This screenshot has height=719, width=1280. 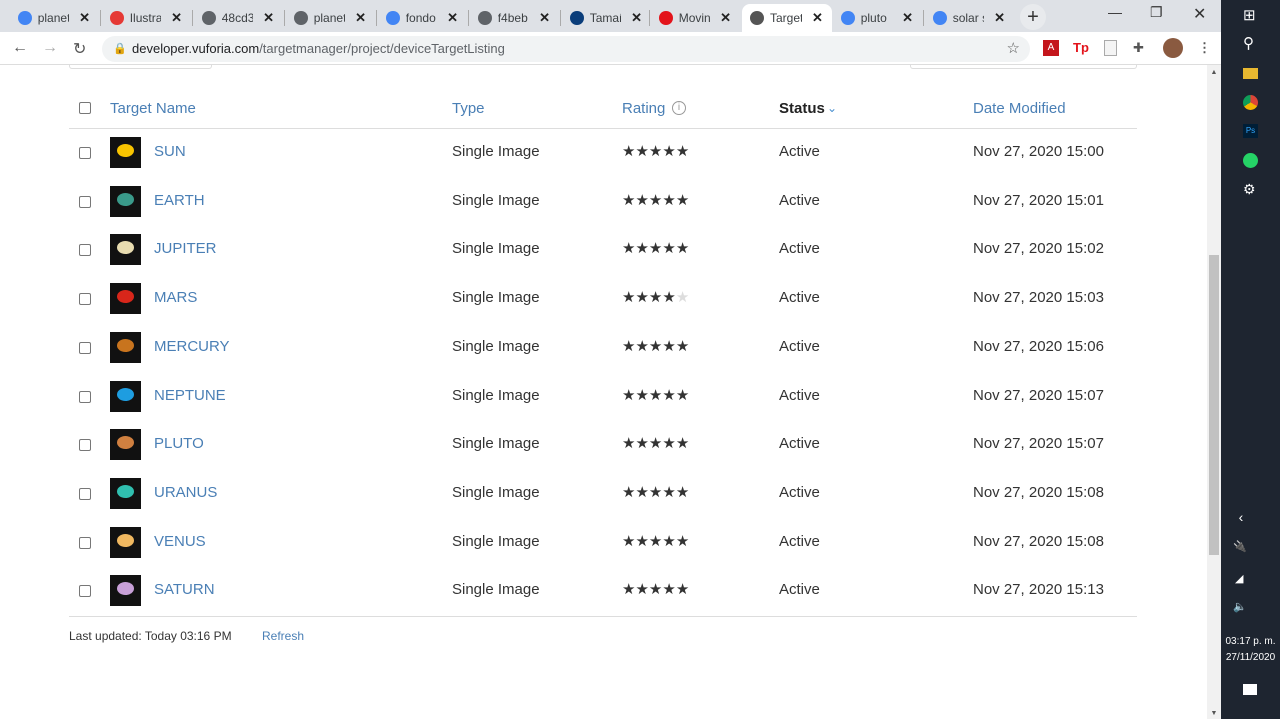 What do you see at coordinates (1248, 43) in the screenshot?
I see `search-icon: ⚲` at bounding box center [1248, 43].